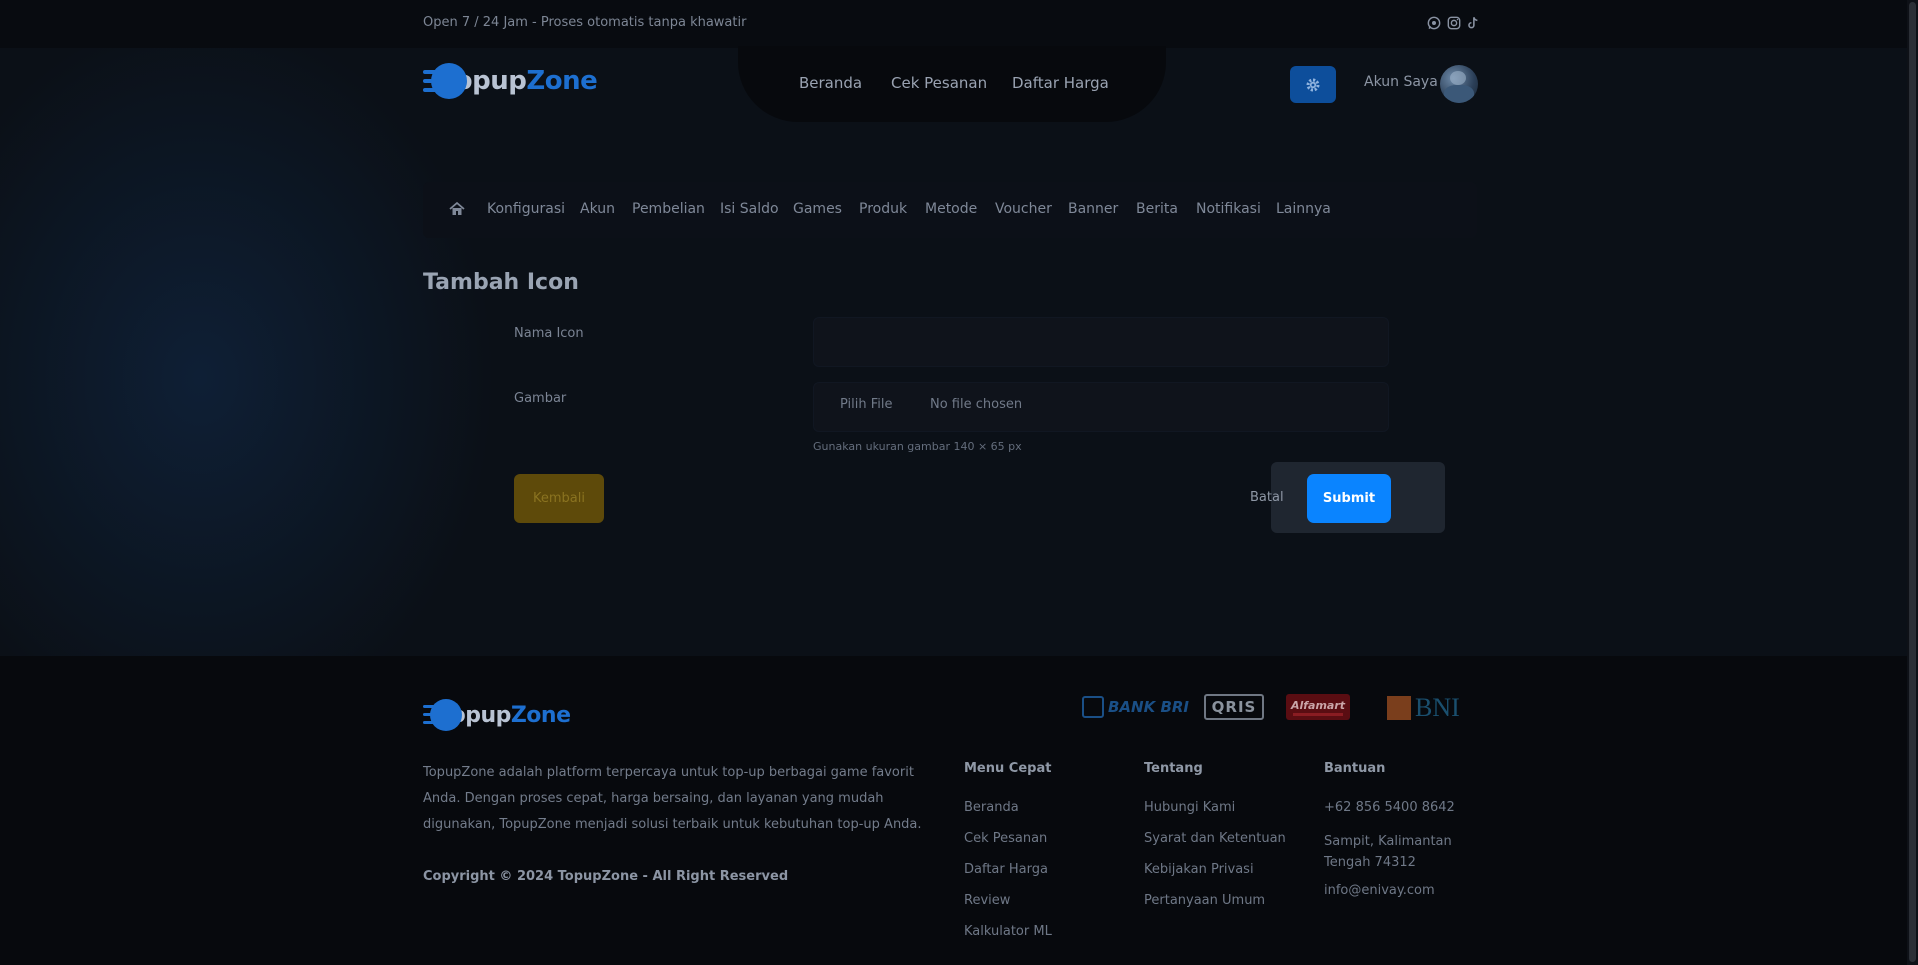  Describe the element at coordinates (1234, 707) in the screenshot. I see `payment-logo-qris: QRIS` at that location.